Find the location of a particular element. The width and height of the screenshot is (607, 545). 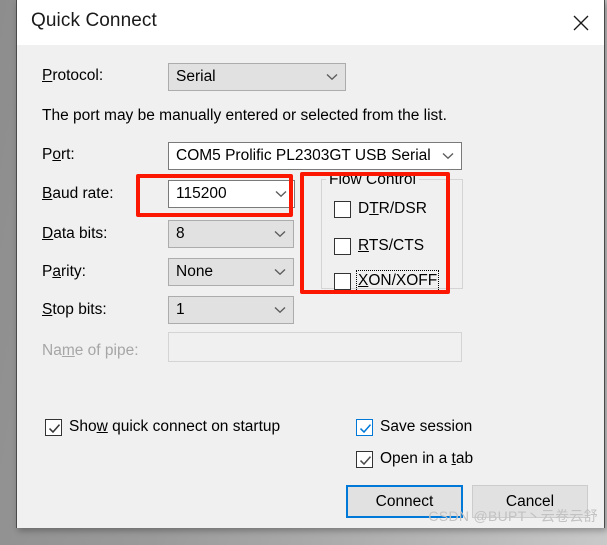

parity-select: None is located at coordinates (231, 272).